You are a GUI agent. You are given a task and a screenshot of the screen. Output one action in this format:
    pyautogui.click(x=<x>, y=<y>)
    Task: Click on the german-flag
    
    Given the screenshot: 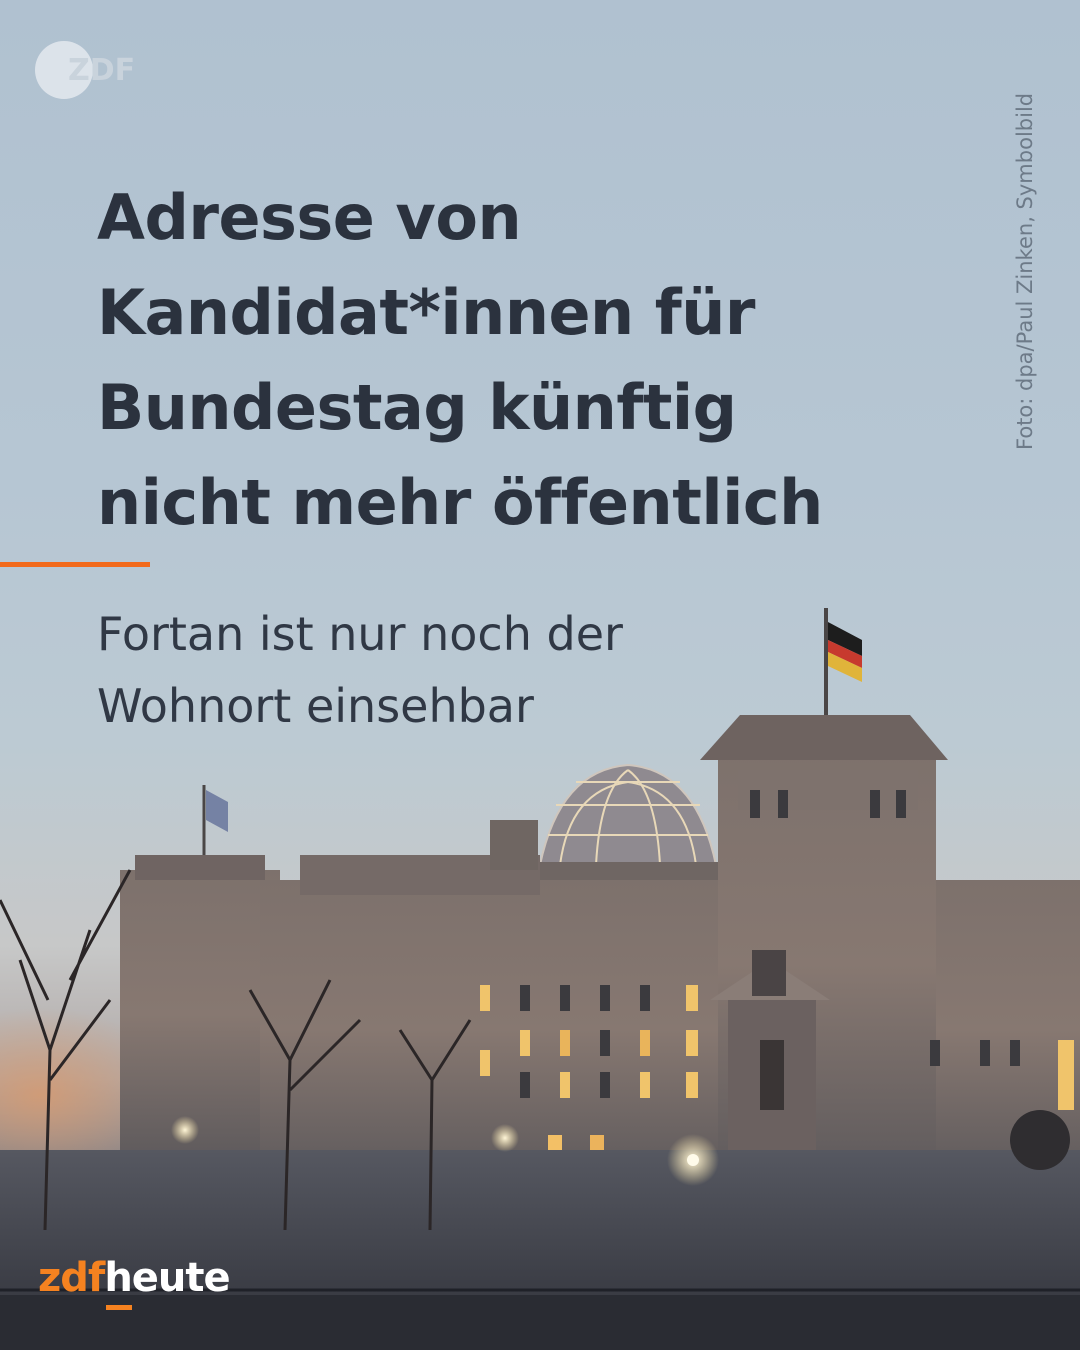 What is the action you would take?
    pyautogui.click(x=843, y=664)
    